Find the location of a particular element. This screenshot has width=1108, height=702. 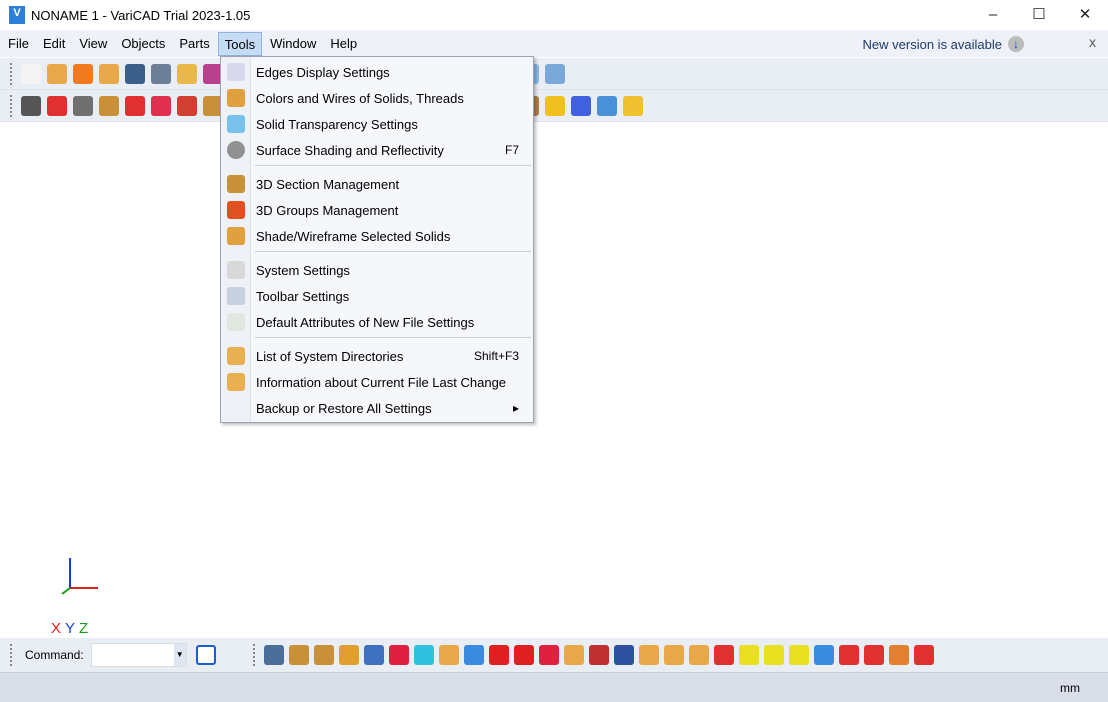

menu-item-edges-display-settings: Edges Display Settings is located at coordinates (377, 72).